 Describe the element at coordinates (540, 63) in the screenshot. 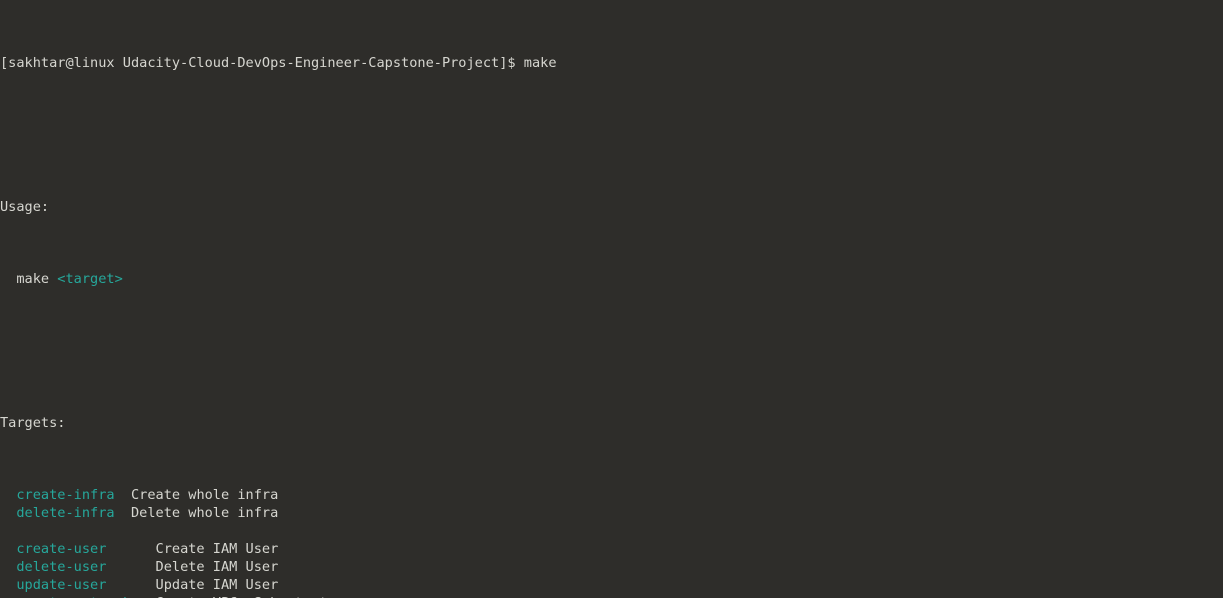

I see `entered-command: make` at that location.